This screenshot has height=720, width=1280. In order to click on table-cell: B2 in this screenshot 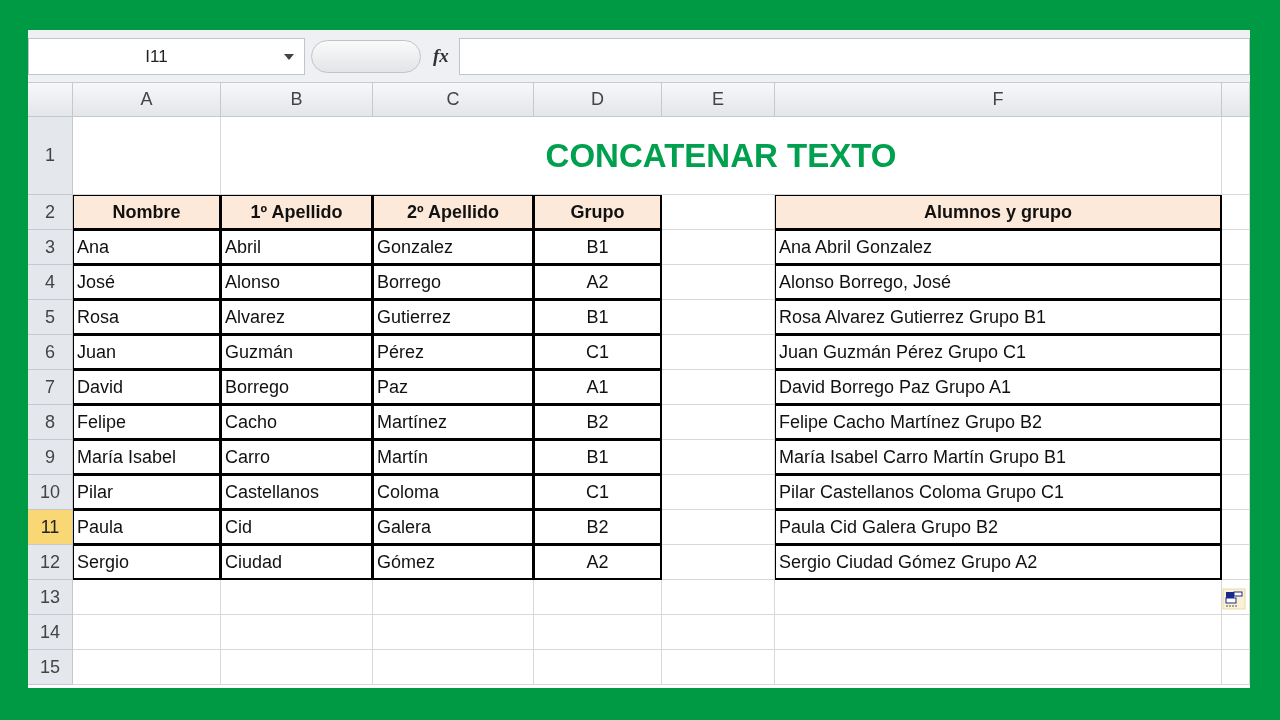, I will do `click(598, 527)`.